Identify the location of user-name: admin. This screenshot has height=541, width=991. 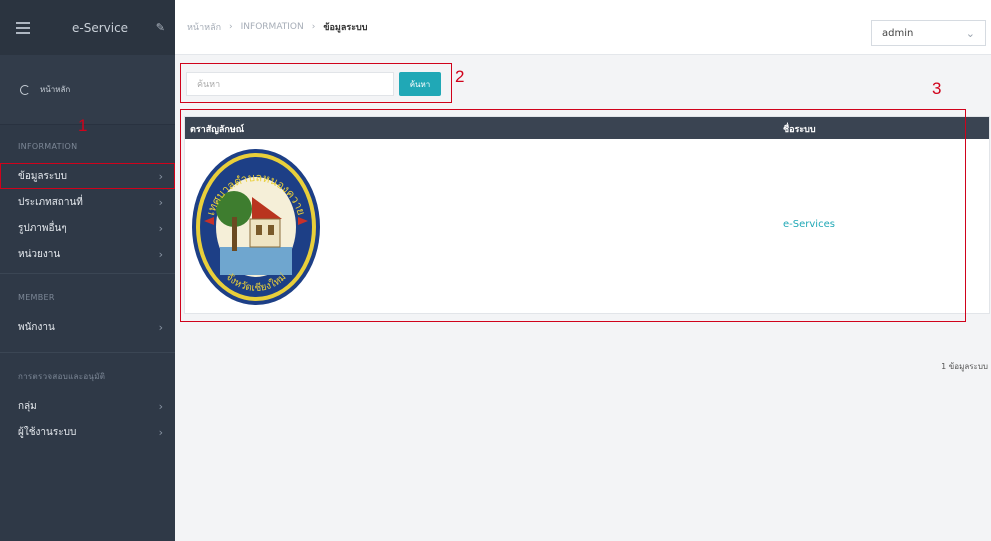
(898, 33).